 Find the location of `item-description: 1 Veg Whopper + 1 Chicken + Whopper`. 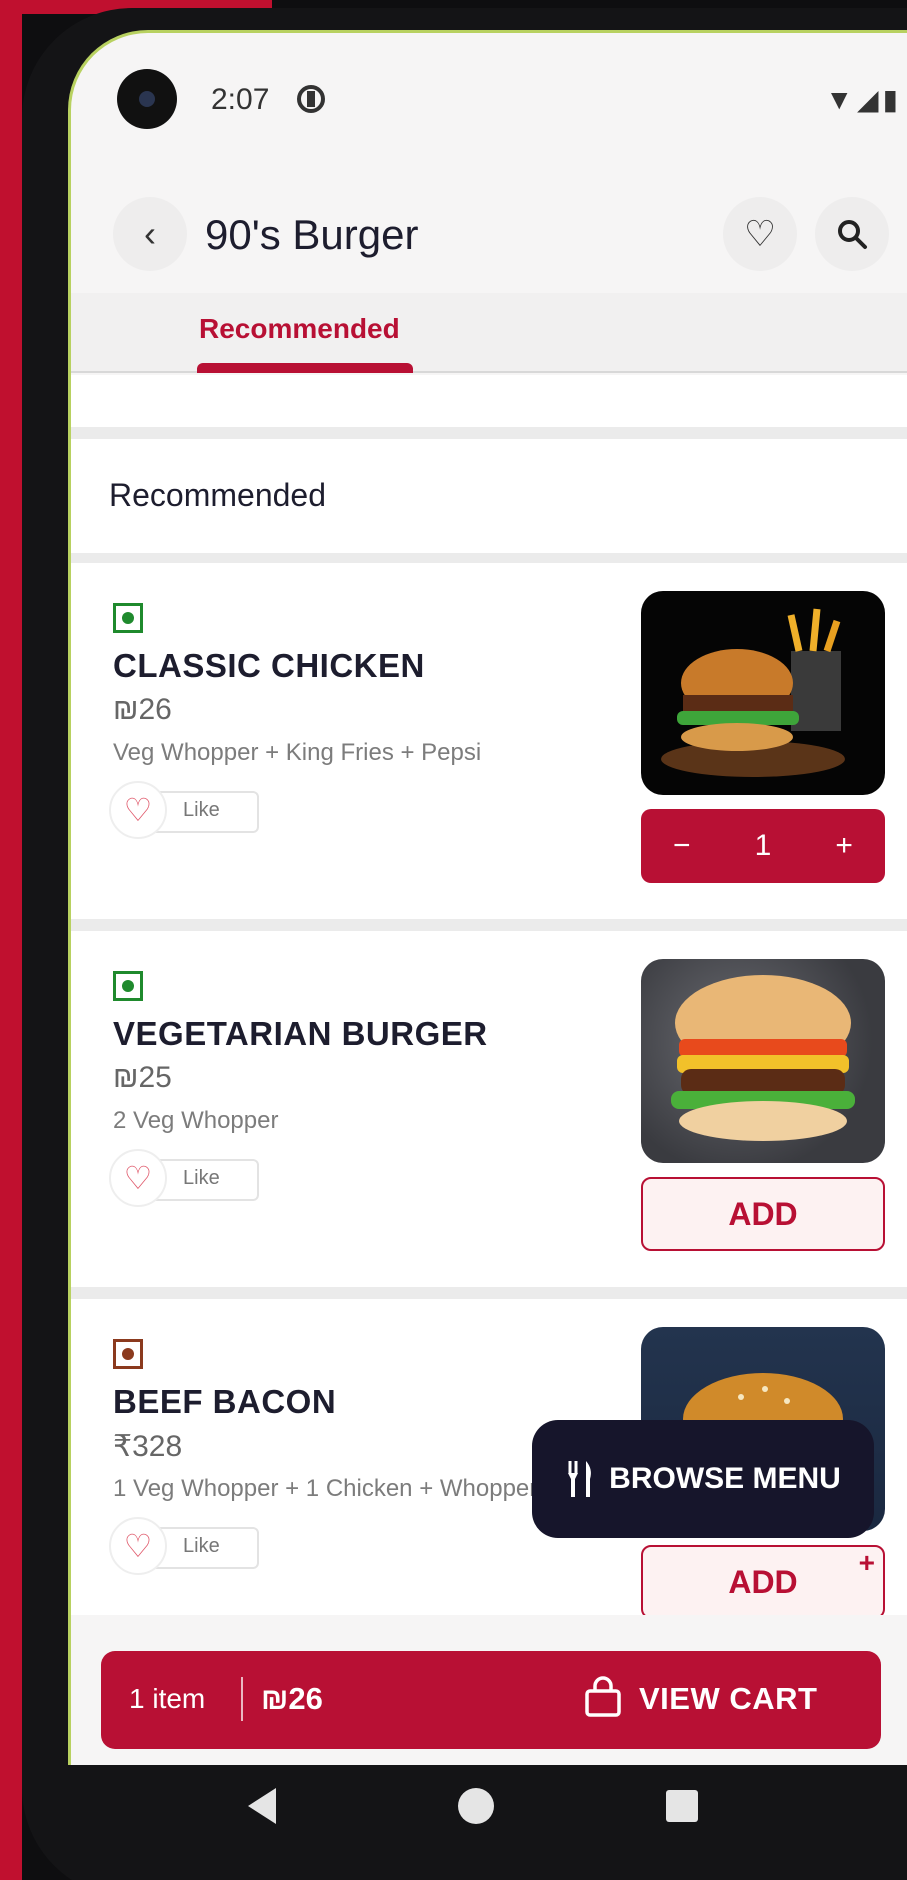

item-description: 1 Veg Whopper + 1 Chicken + Whopper is located at coordinates (325, 1488).